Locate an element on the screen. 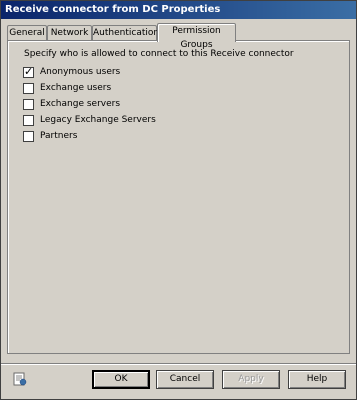 The width and height of the screenshot is (357, 400). option-exchange-servers: Exchange servers is located at coordinates (71, 104).